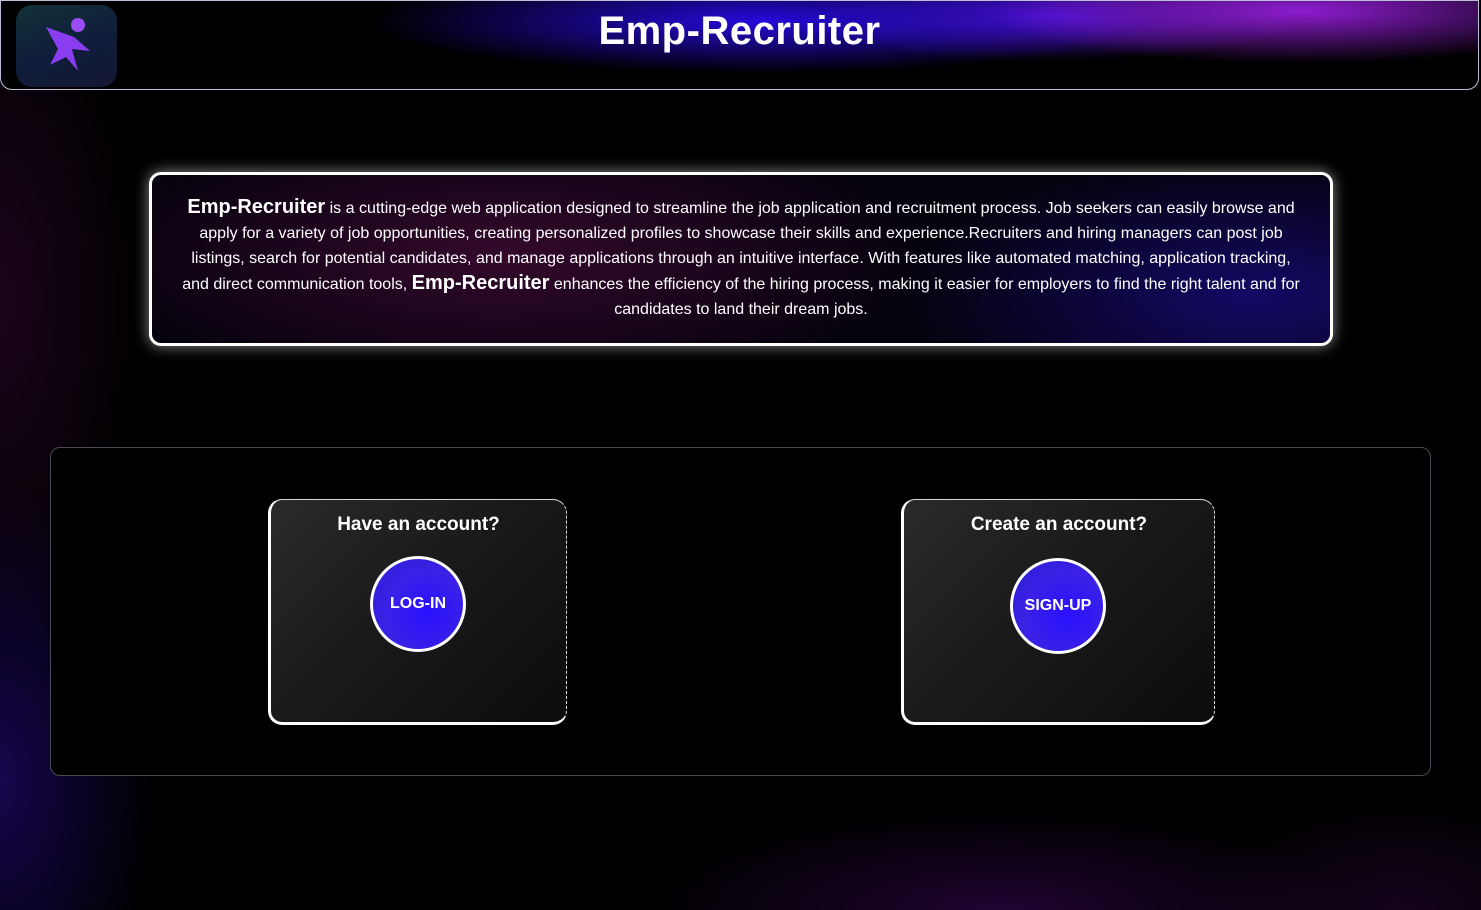 The image size is (1481, 910). I want to click on signup-button: SIGN-UP, so click(1058, 606).